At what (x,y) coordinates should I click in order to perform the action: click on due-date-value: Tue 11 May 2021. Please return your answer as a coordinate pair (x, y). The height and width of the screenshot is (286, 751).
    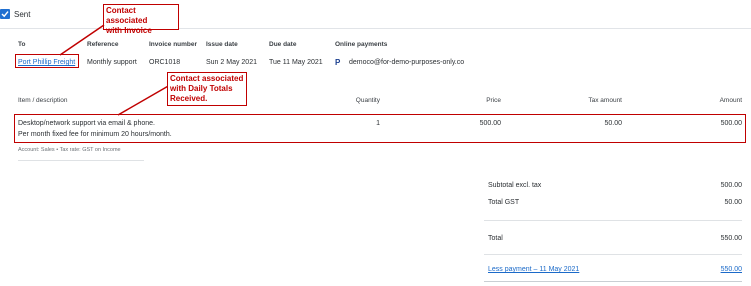
    Looking at the image, I should click on (296, 62).